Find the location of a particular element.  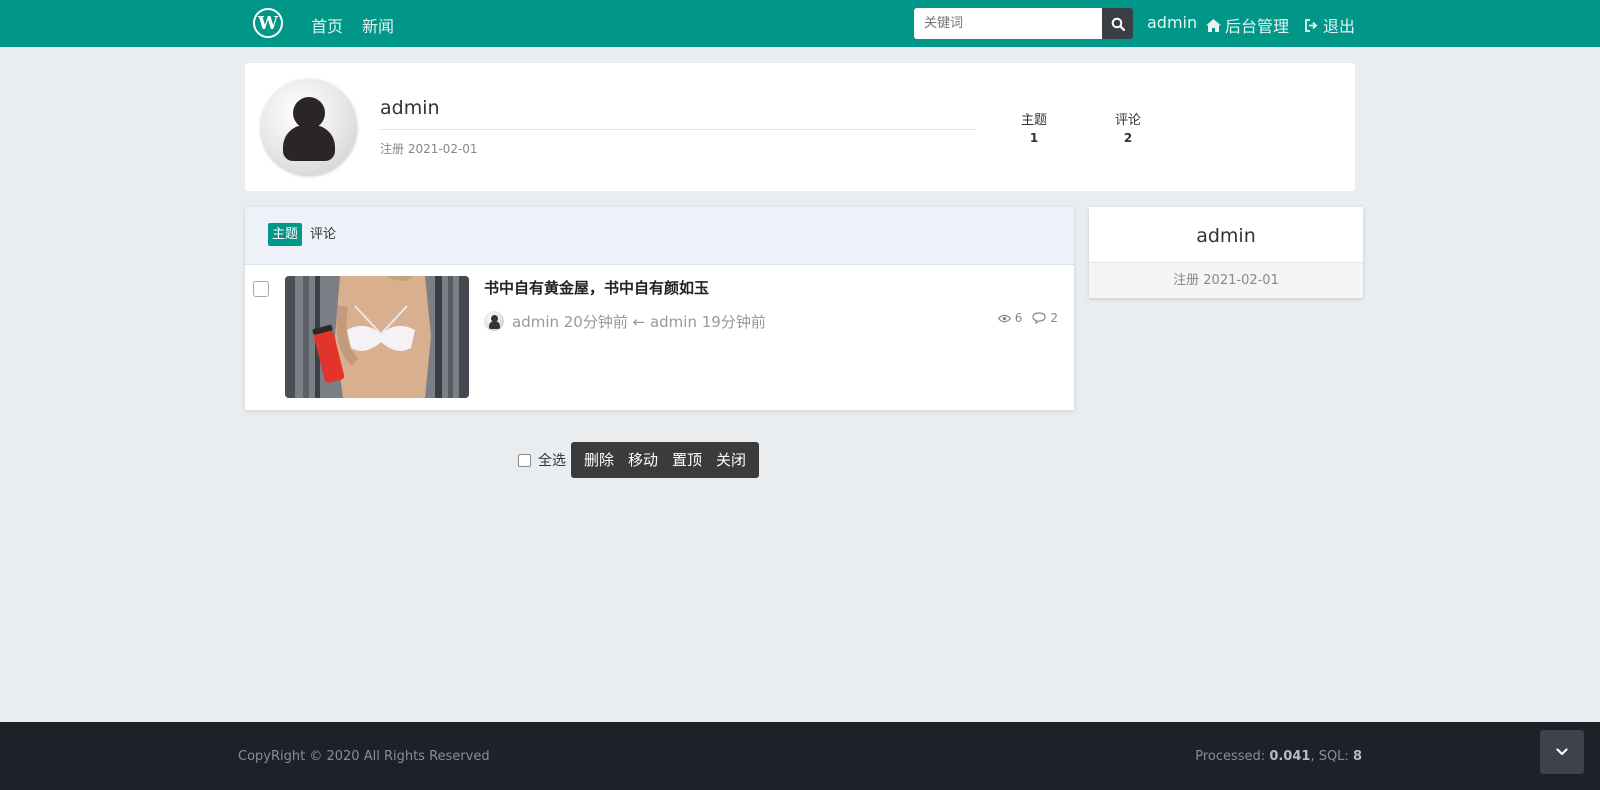

eye-icon is located at coordinates (1004, 318).